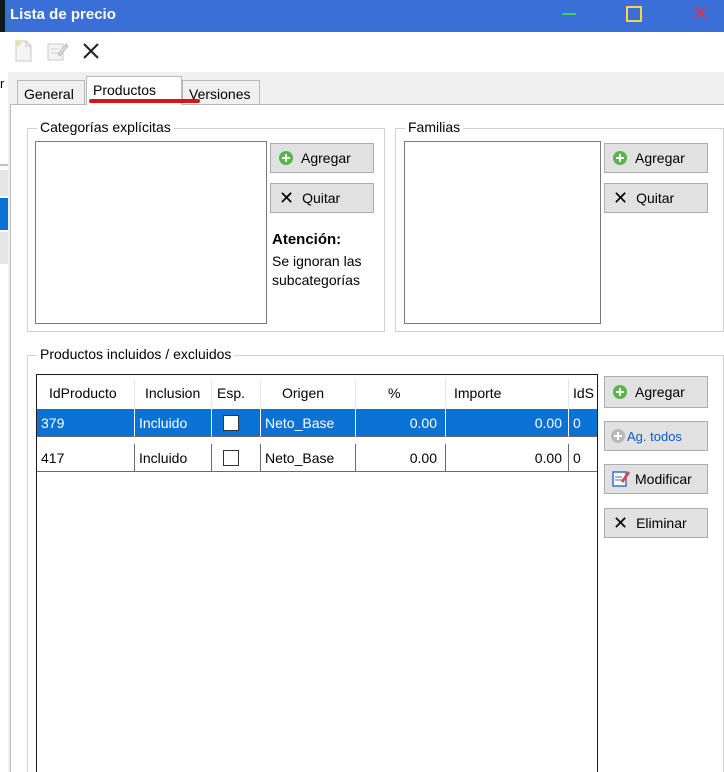 The width and height of the screenshot is (724, 772). Describe the element at coordinates (86, 458) in the screenshot. I see `cell-idproducto: 417` at that location.